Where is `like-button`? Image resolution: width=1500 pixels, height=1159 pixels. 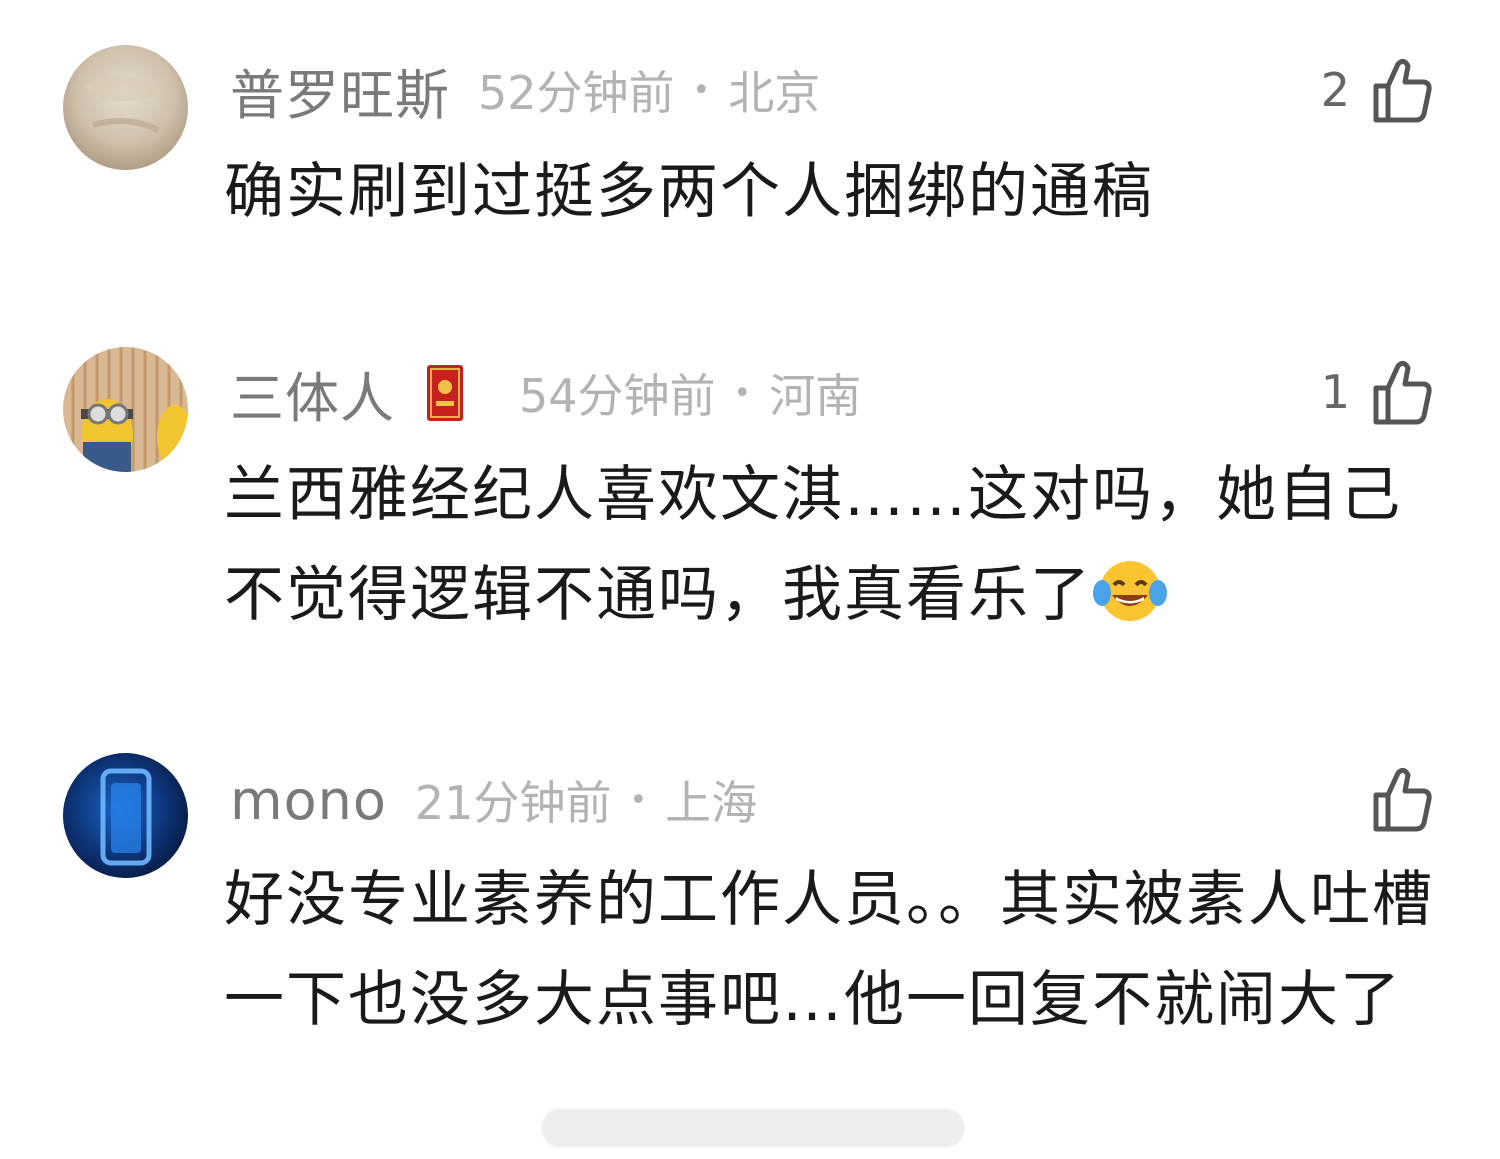 like-button is located at coordinates (1392, 799).